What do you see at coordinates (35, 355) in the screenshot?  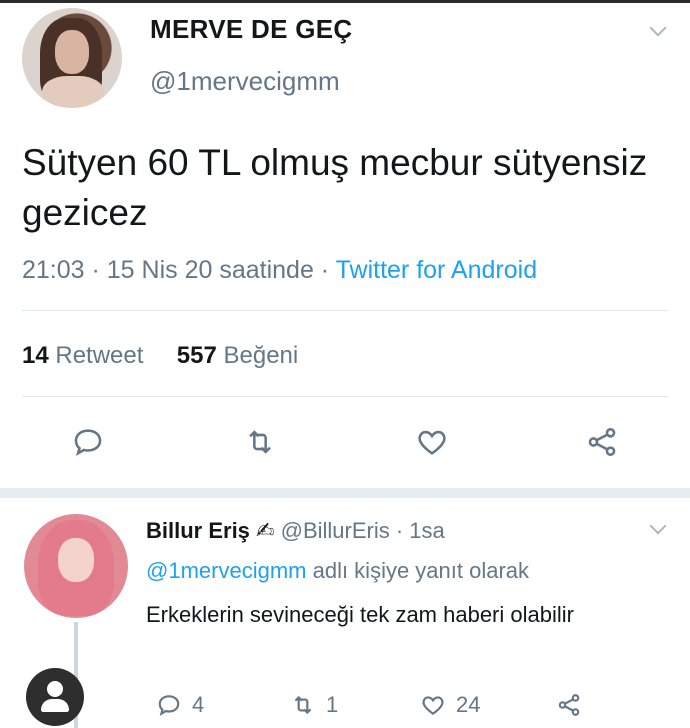 I see `retweet-count: 14` at bounding box center [35, 355].